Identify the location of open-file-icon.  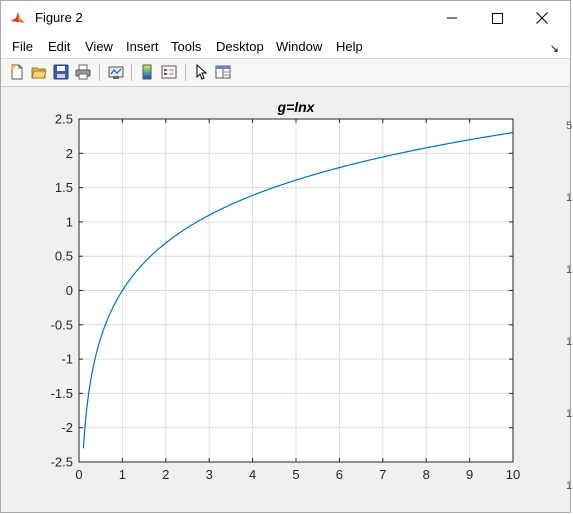
(39, 73).